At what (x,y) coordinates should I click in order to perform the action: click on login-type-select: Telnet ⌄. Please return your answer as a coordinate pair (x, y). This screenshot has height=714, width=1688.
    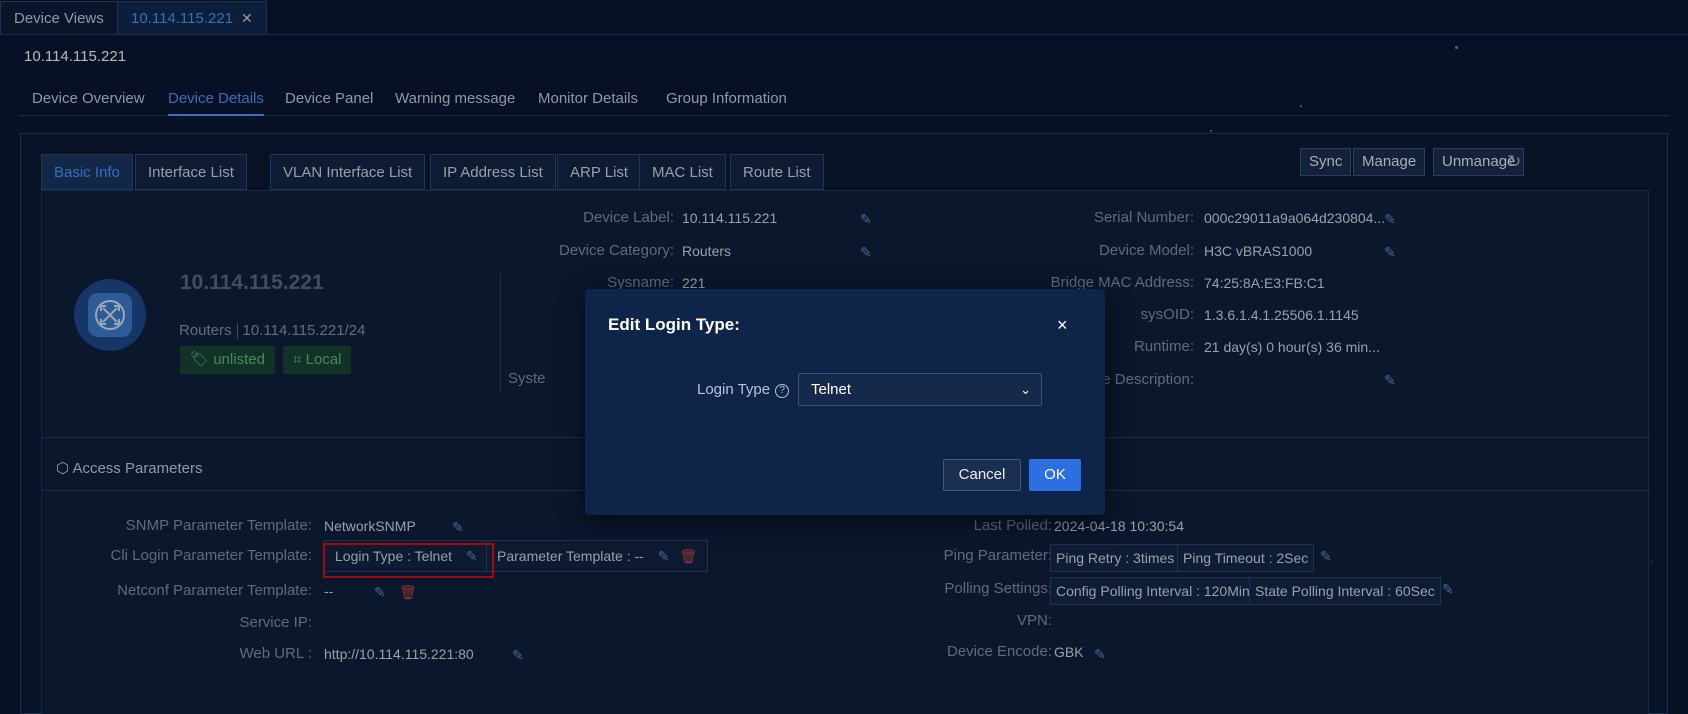
    Looking at the image, I should click on (920, 389).